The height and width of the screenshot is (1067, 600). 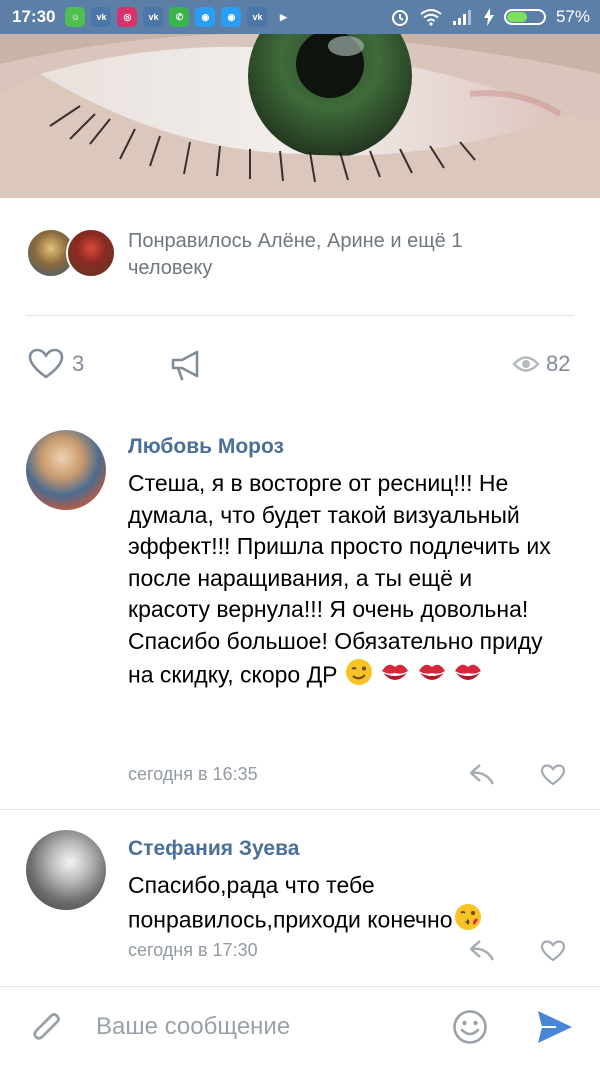 I want to click on emoji-icon, so click(x=470, y=1027).